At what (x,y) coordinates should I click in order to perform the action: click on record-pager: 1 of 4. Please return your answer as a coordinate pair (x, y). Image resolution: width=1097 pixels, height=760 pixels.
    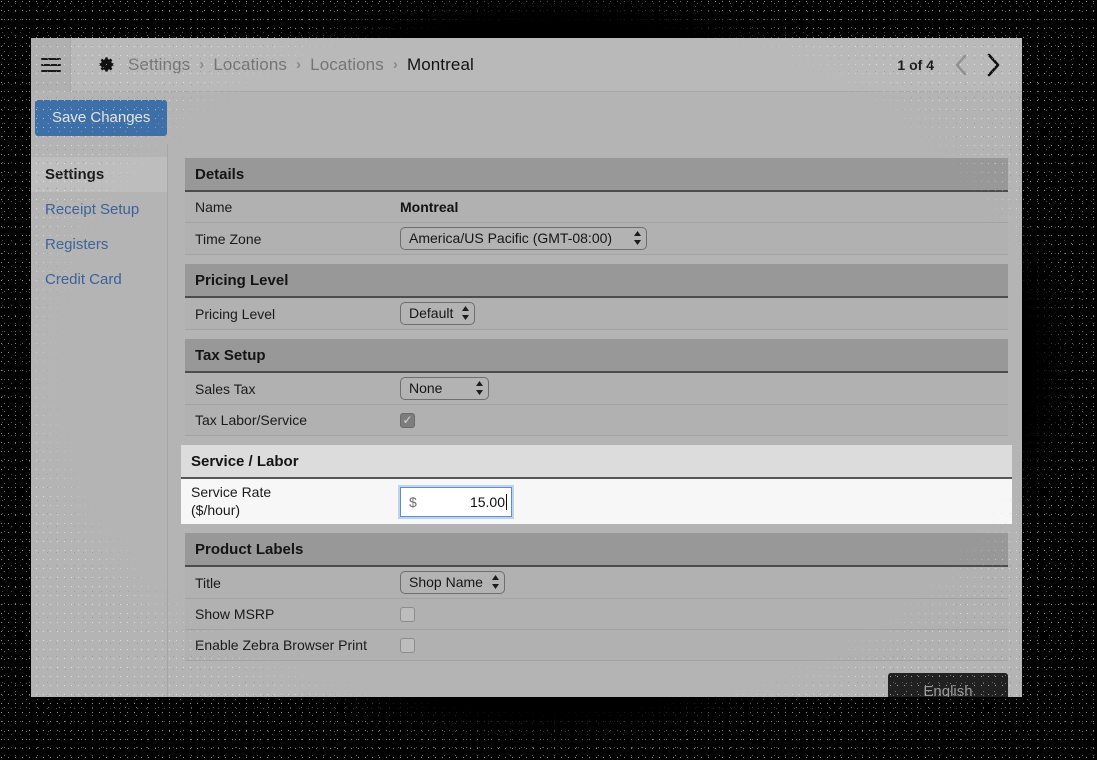
    Looking at the image, I should click on (959, 65).